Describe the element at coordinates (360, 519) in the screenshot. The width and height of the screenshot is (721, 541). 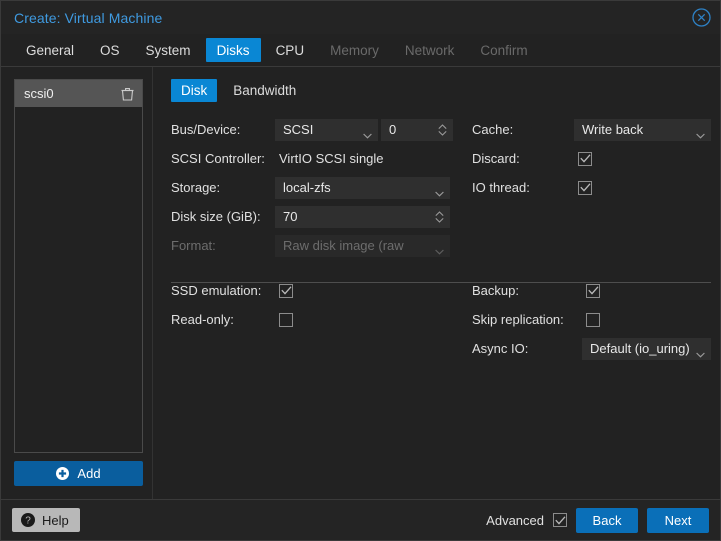
I see `dialog-footer: ? Help Advanced Back Next` at that location.